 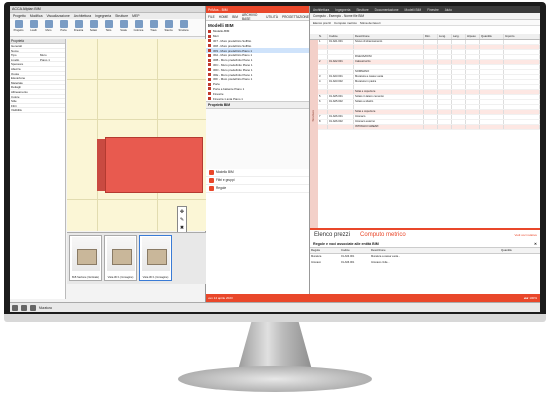 What do you see at coordinates (138, 27) in the screenshot?
I see `ribbon-button: Colonna` at bounding box center [138, 27].